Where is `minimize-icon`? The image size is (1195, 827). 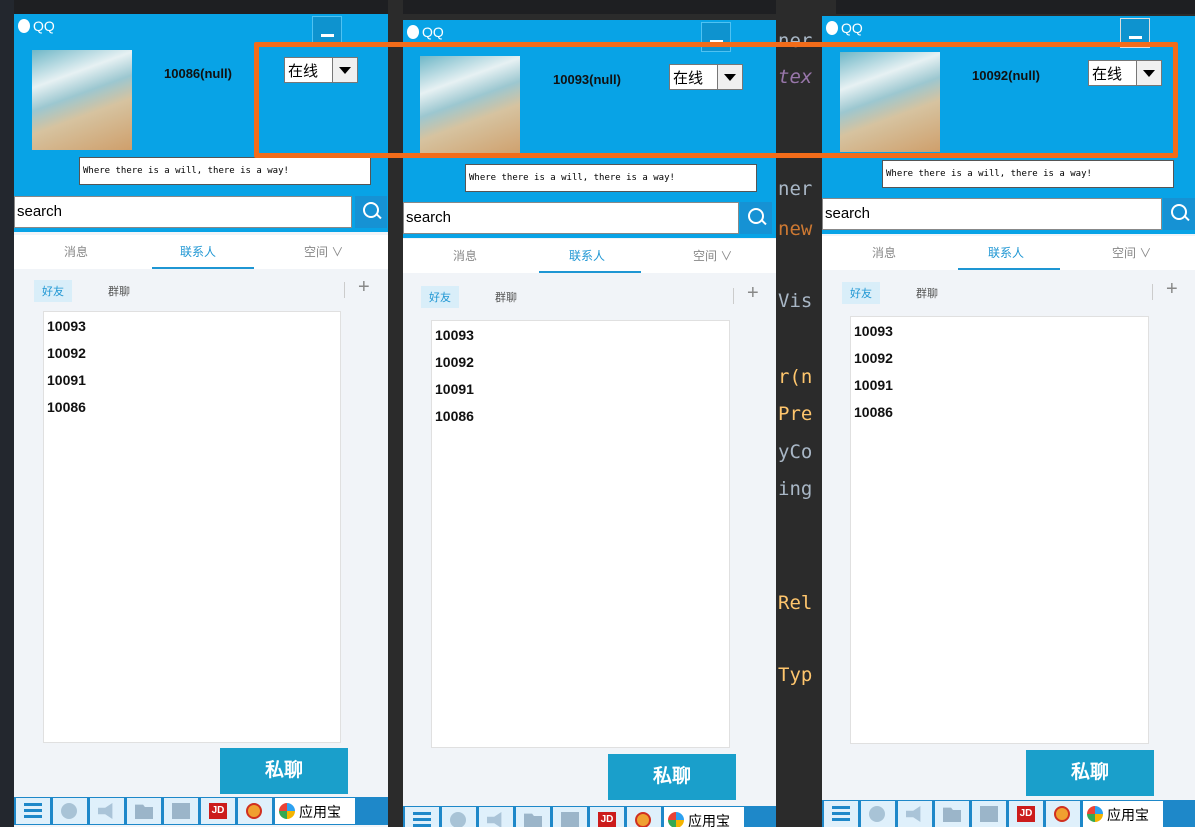 minimize-icon is located at coordinates (327, 35).